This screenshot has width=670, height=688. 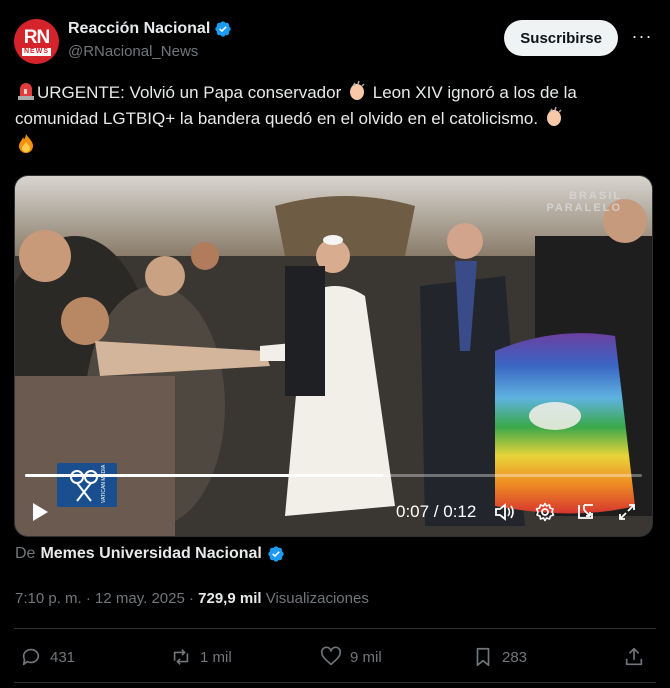 I want to click on tweet-text-part-1: URGENTE: Volvió un Papa conservador, so click(x=189, y=92).